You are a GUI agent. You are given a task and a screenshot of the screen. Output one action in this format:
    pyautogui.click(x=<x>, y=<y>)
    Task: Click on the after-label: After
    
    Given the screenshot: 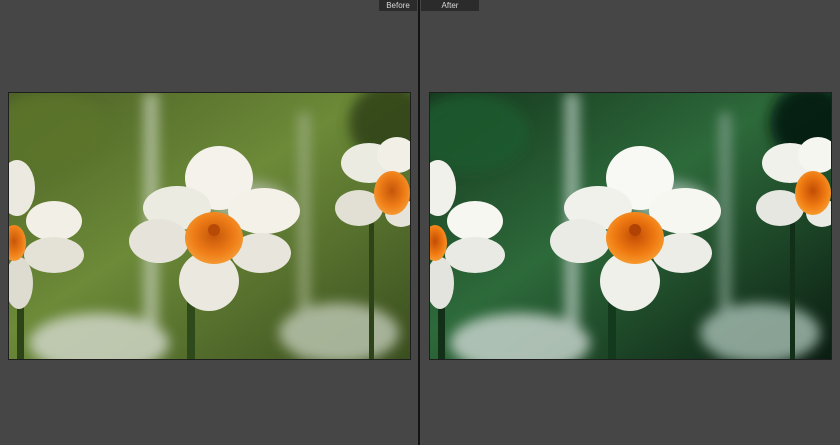 What is the action you would take?
    pyautogui.click(x=450, y=5)
    